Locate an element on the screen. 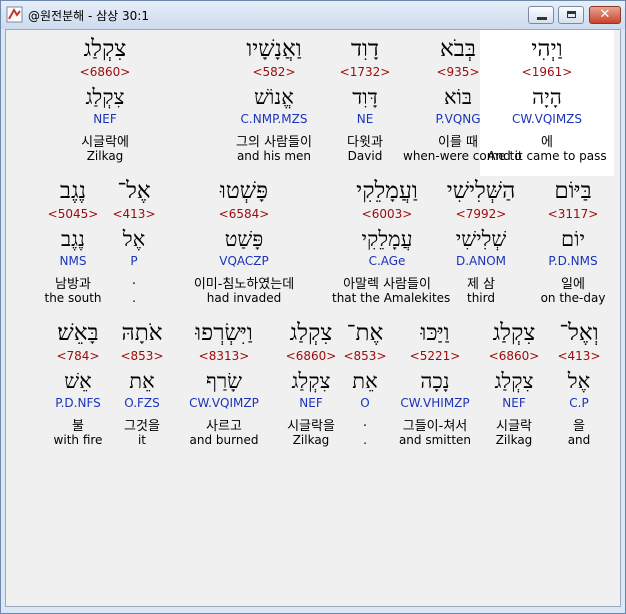  korean-gloss: 아말렉 사람들이 is located at coordinates (387, 284).